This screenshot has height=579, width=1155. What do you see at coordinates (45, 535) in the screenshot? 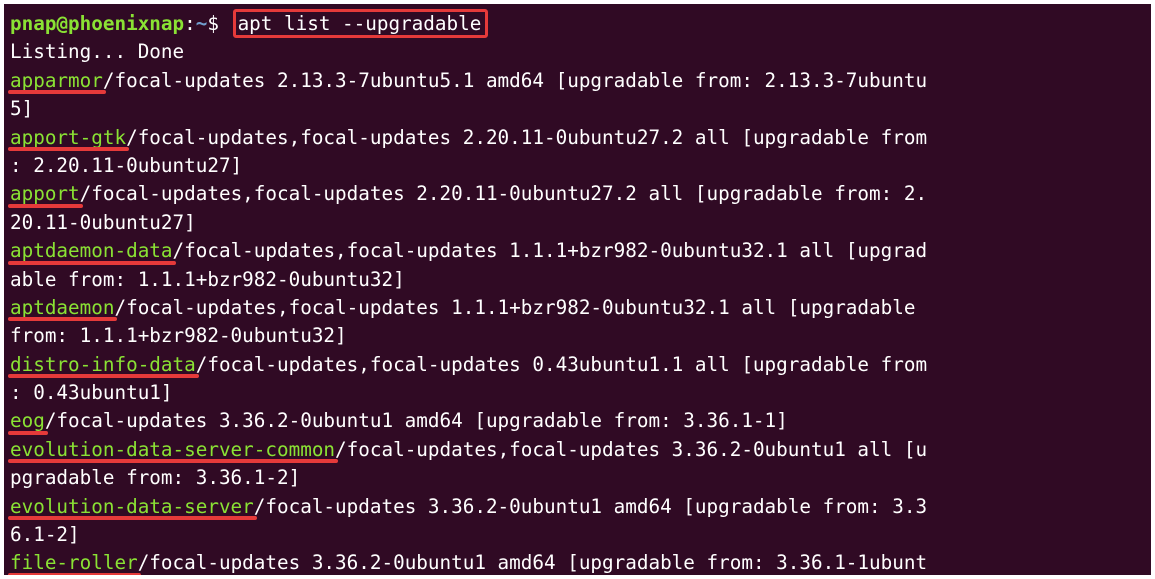
I see `package-details: 6.1-2]` at bounding box center [45, 535].